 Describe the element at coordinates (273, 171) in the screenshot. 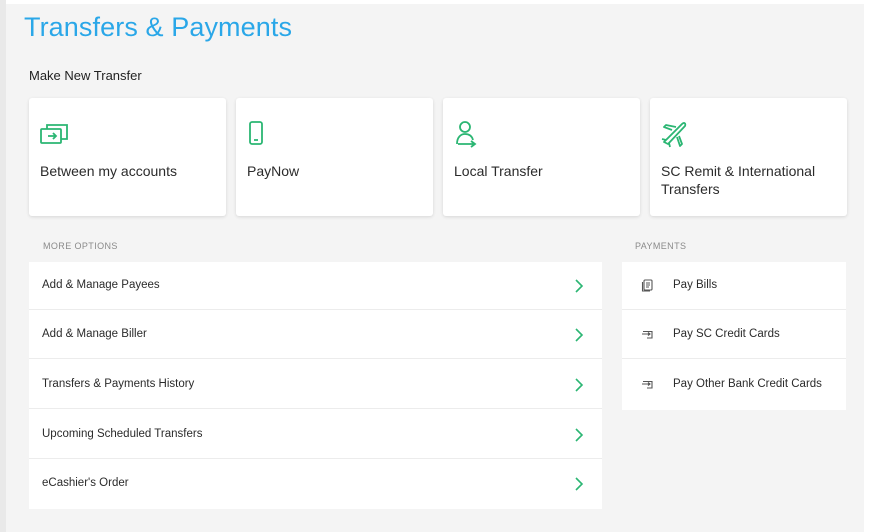

I see `card-label: PayNow` at that location.